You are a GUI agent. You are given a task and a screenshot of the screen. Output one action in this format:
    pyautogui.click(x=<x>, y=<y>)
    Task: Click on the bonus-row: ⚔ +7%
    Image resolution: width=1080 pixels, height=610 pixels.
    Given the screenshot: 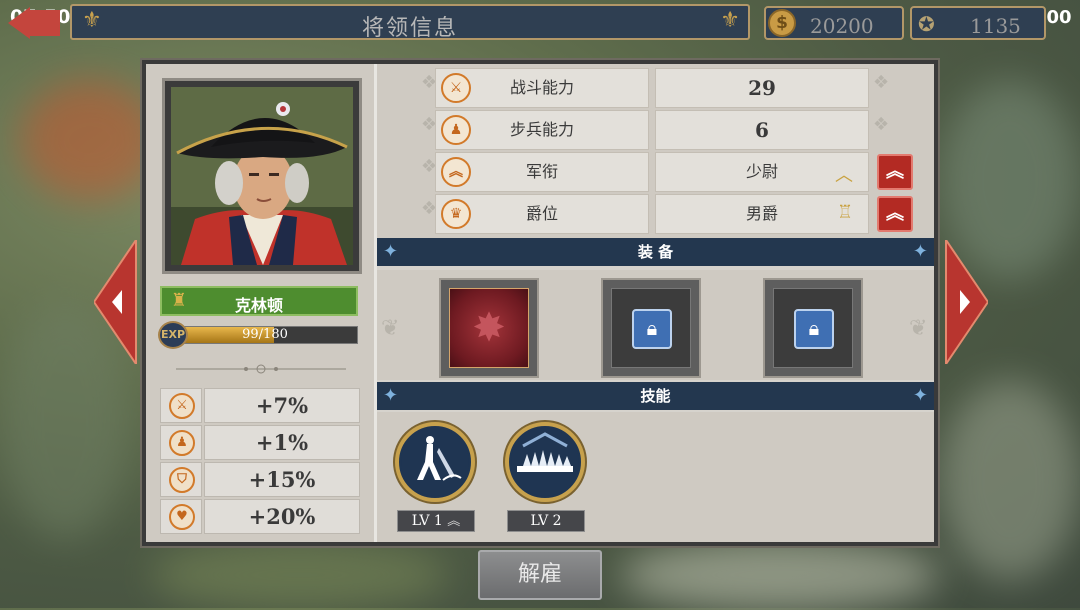 What is the action you would take?
    pyautogui.click(x=260, y=405)
    